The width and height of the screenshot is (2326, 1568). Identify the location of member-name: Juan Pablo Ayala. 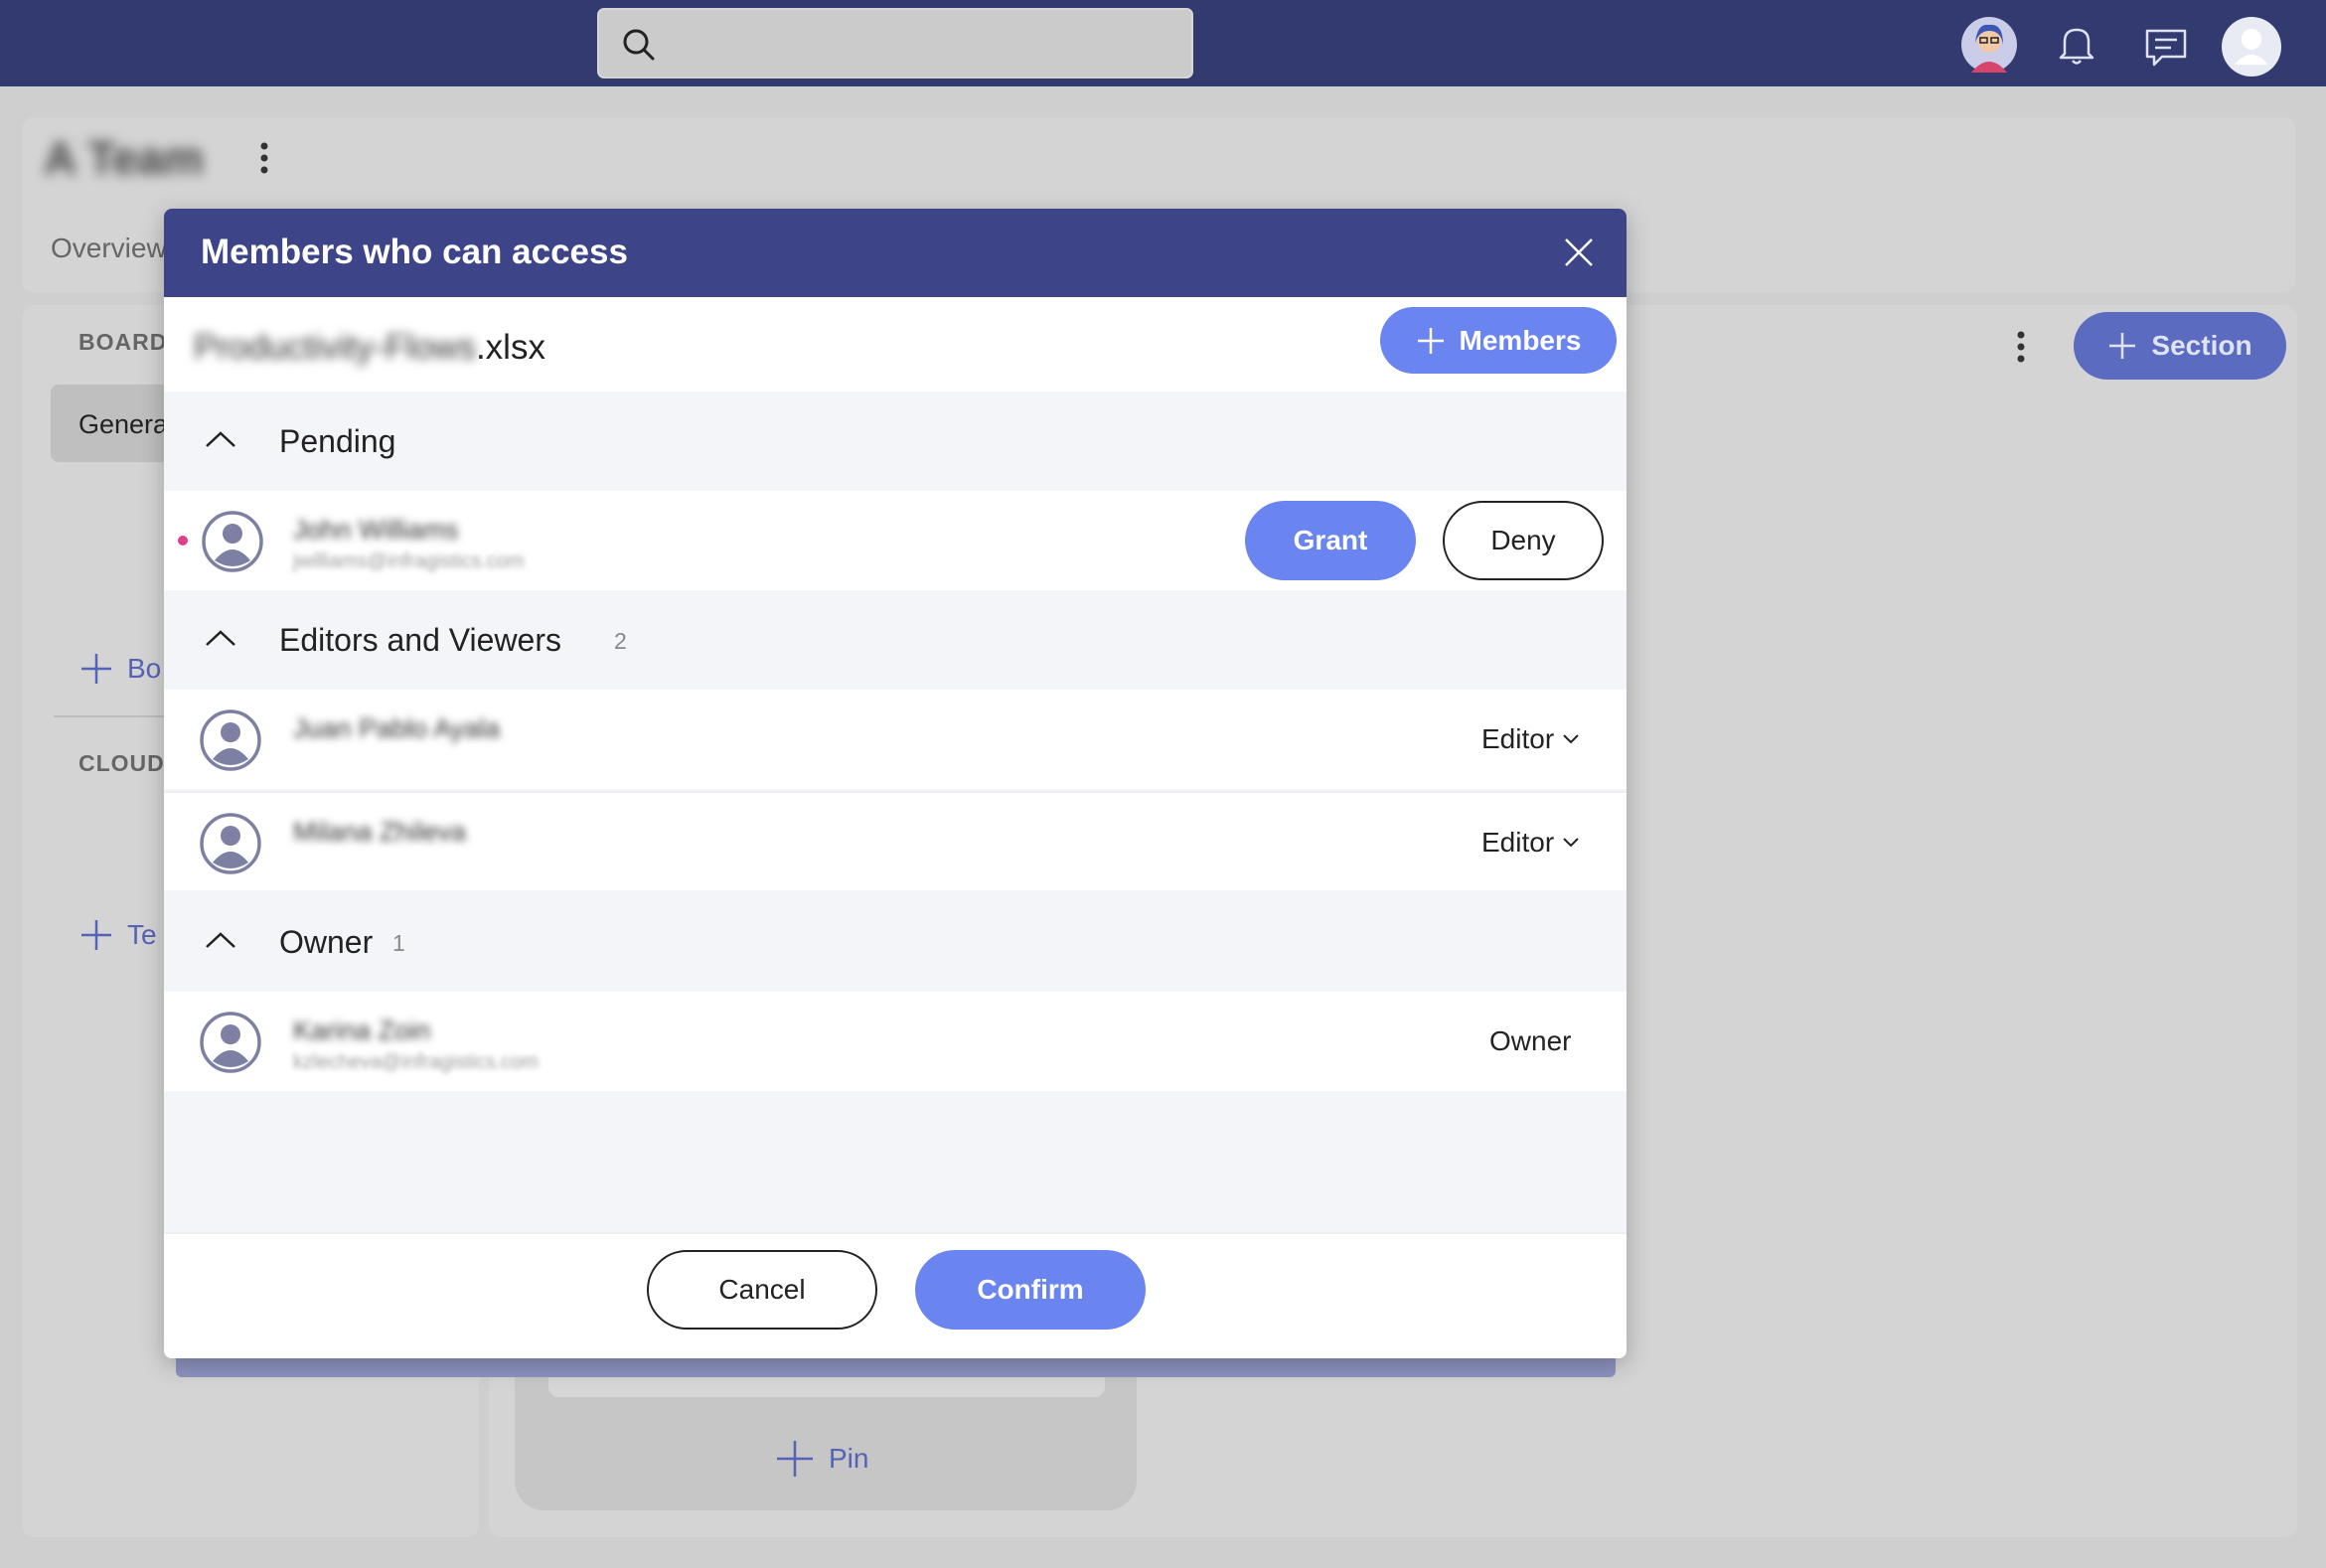
(397, 728).